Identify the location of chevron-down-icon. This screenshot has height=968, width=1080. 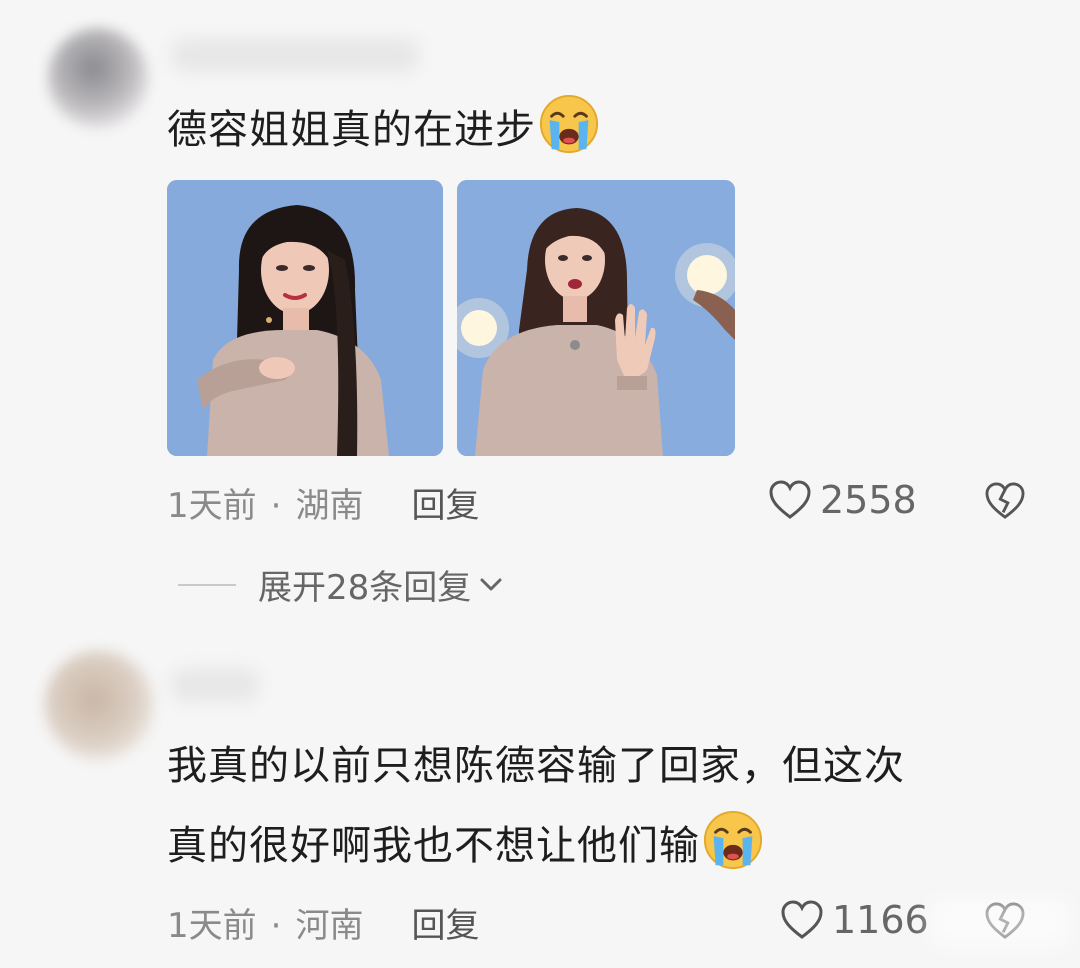
(491, 584).